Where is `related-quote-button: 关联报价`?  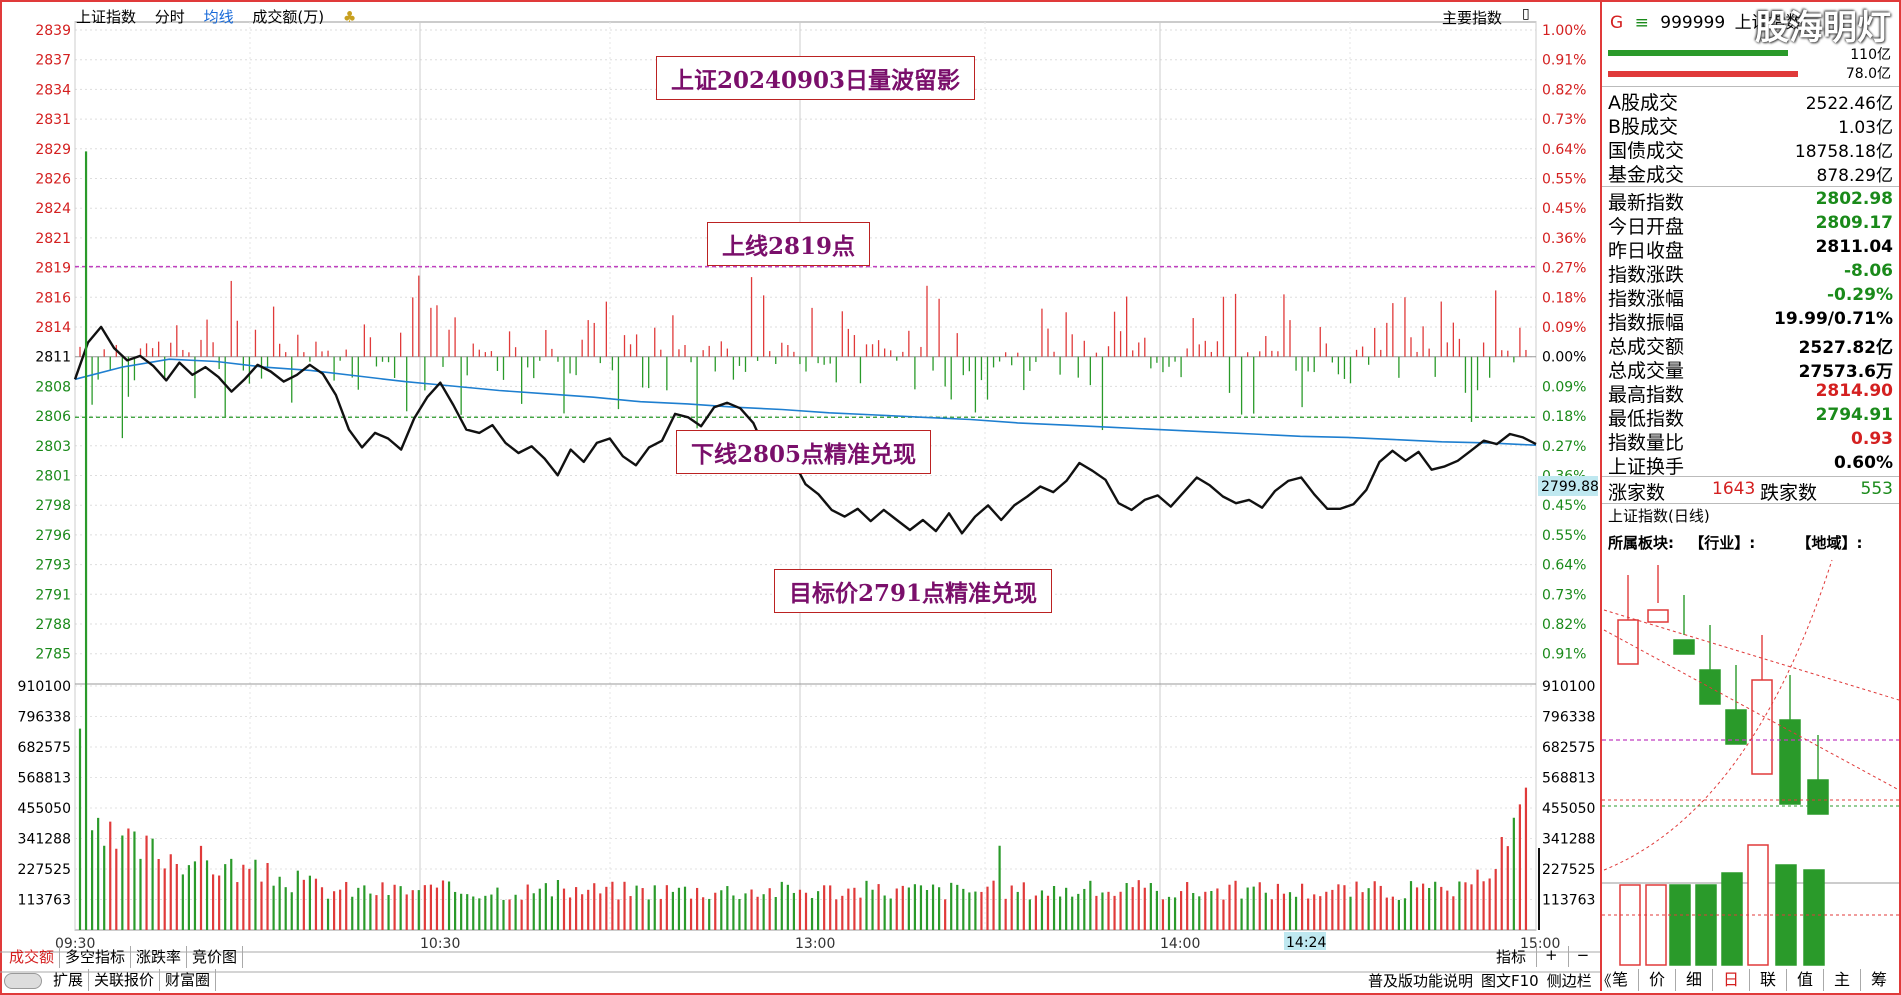
related-quote-button: 关联报价 is located at coordinates (125, 980).